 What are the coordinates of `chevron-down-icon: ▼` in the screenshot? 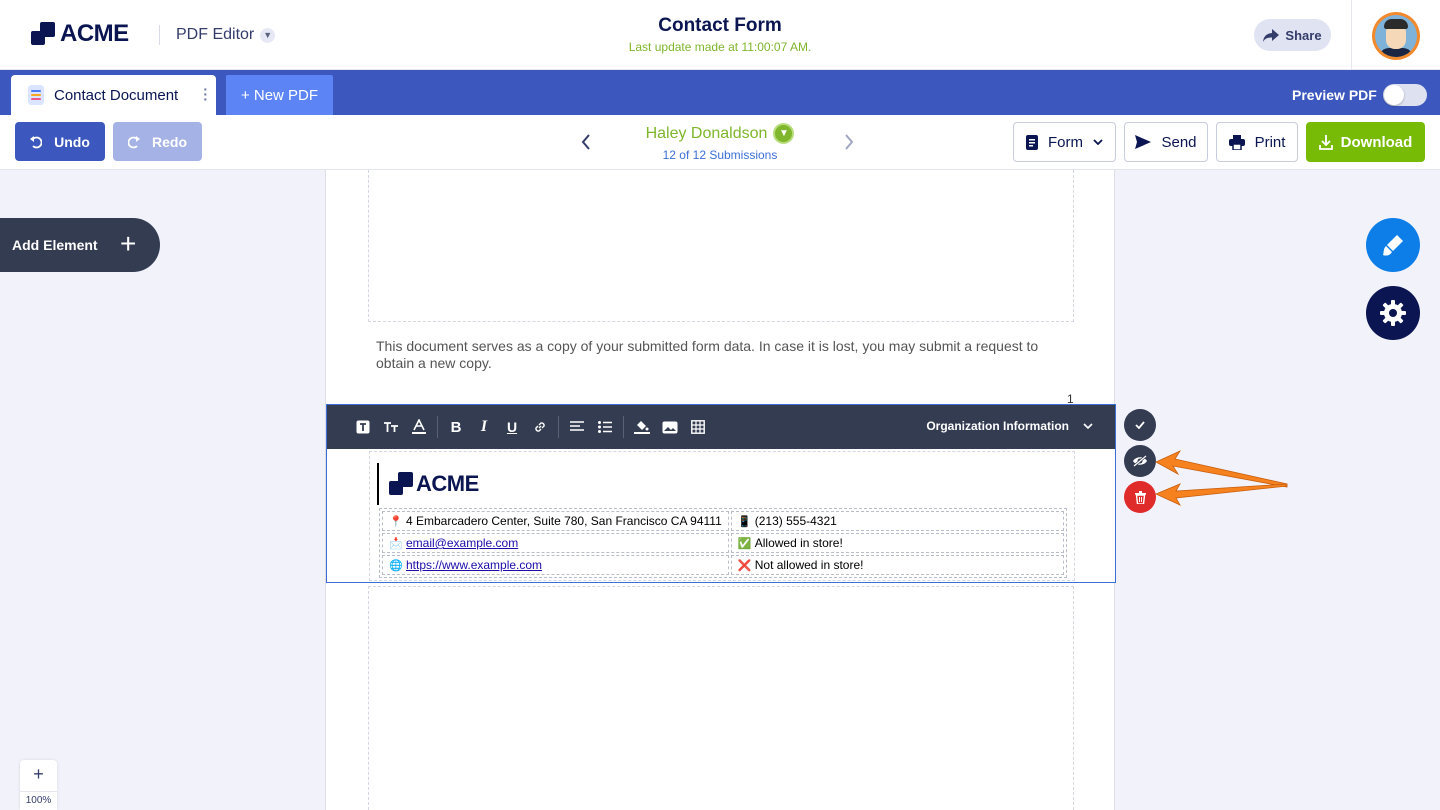 It's located at (784, 133).